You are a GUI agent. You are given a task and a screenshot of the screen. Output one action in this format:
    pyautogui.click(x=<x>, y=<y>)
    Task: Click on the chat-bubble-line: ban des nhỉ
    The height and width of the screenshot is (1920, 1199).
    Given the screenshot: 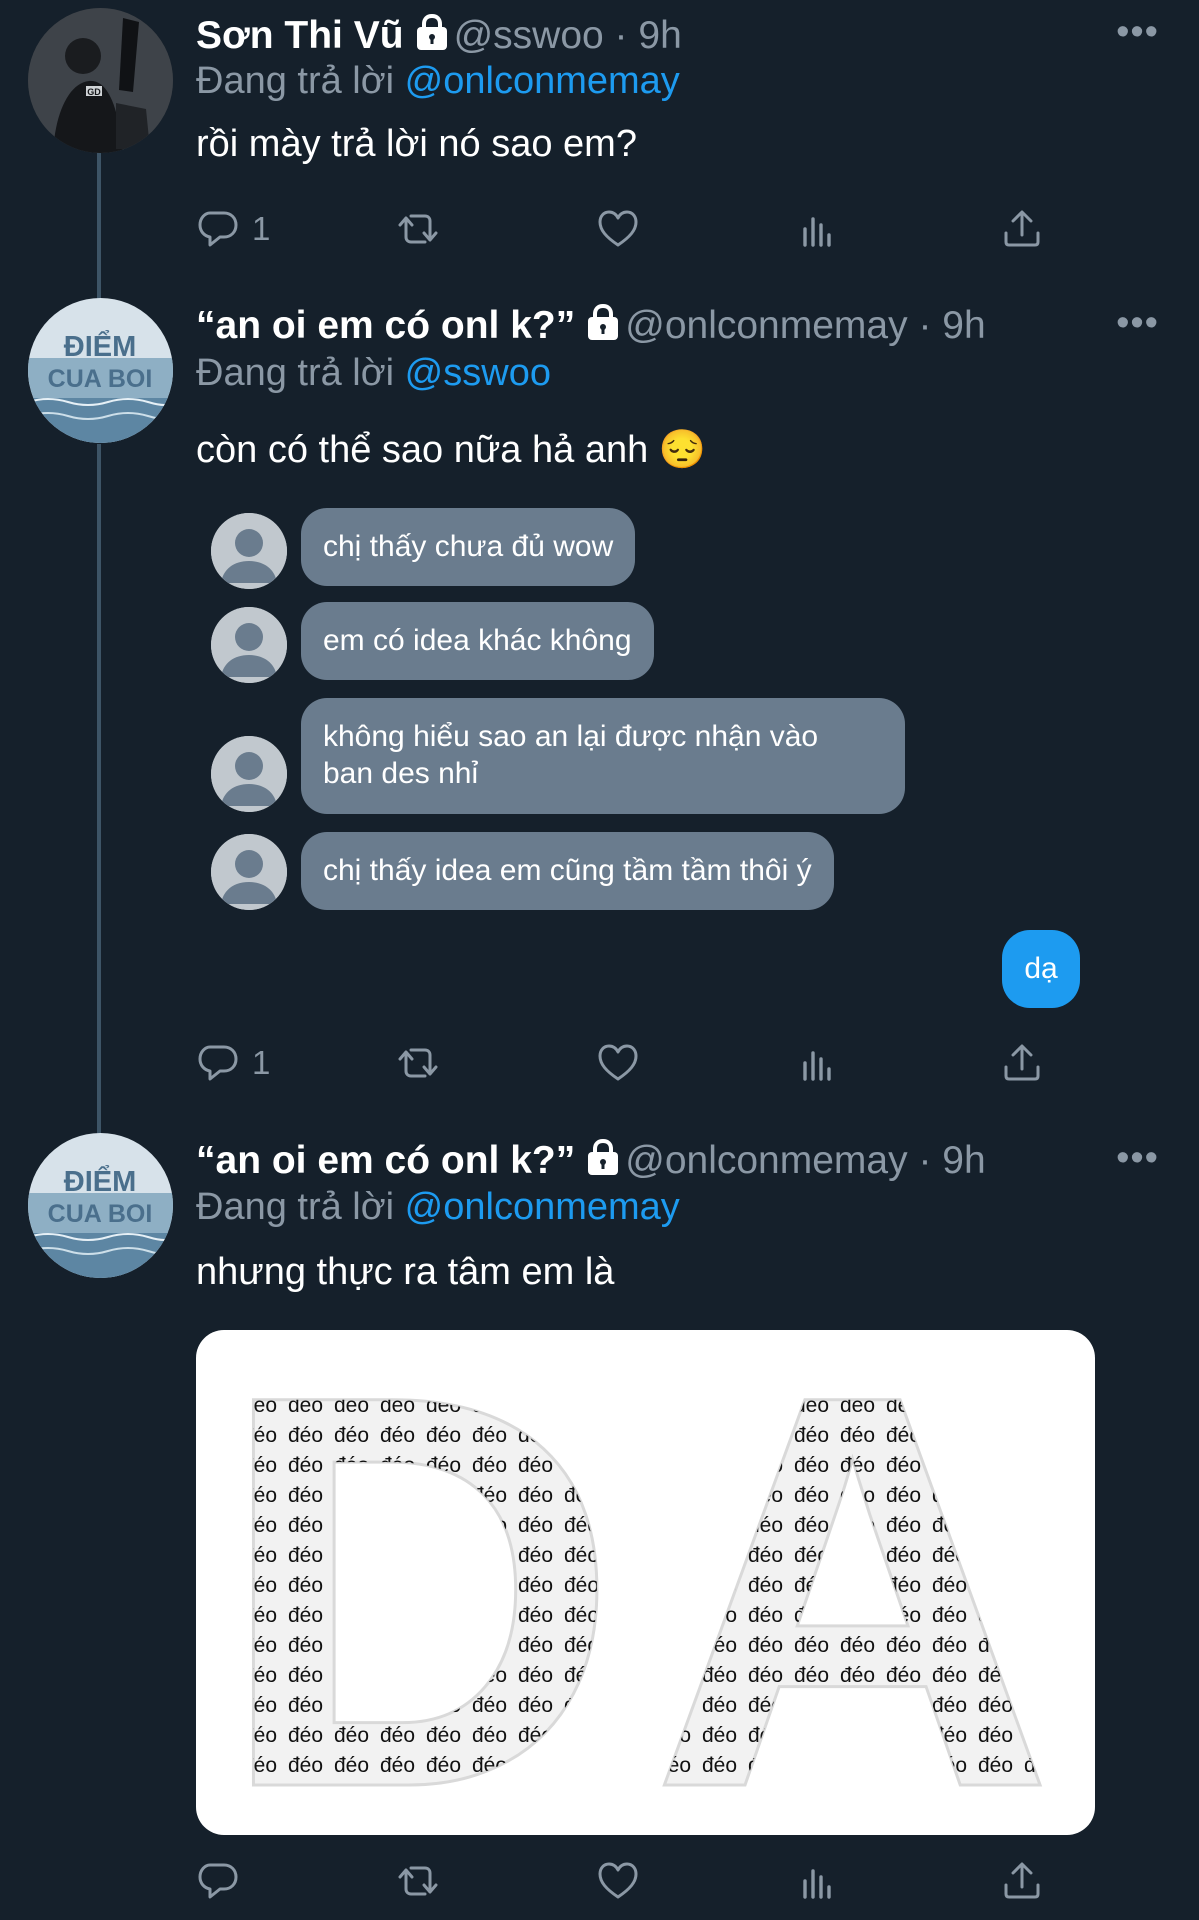 What is the action you would take?
    pyautogui.click(x=401, y=773)
    